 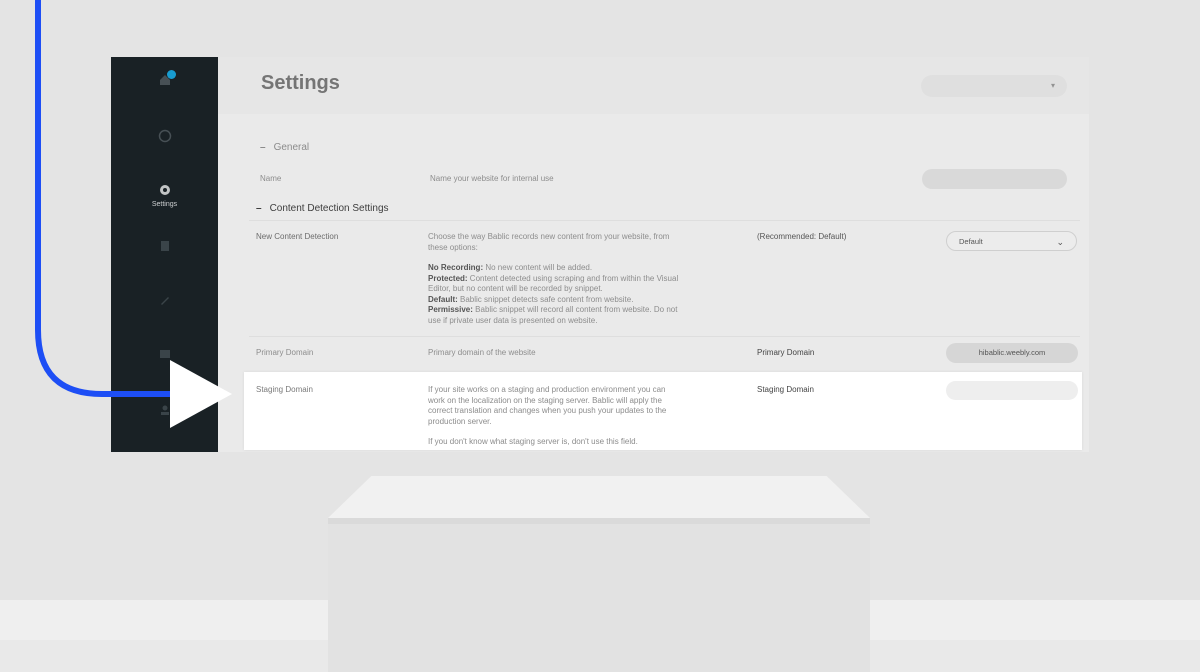 I want to click on site-select: ▾, so click(x=994, y=86).